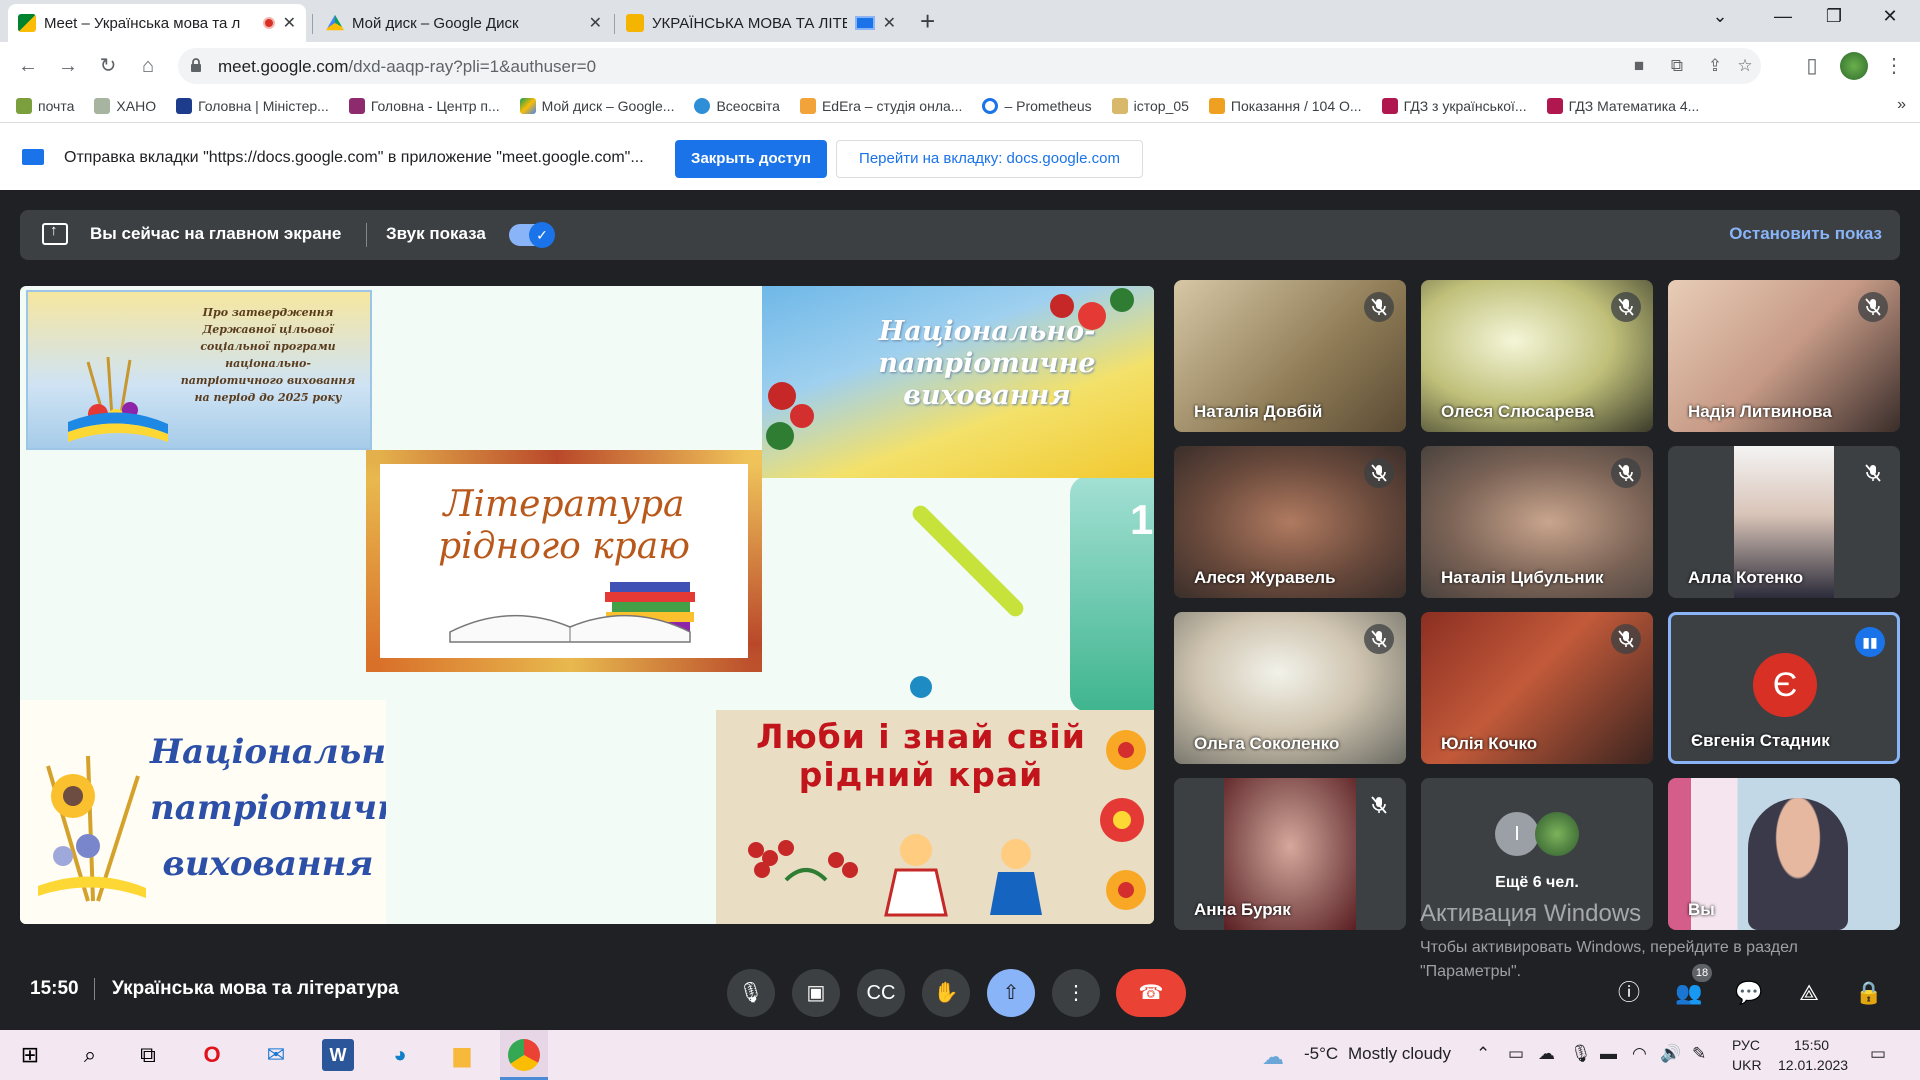 Image resolution: width=1920 pixels, height=1080 pixels. I want to click on participant-tile: Алла Котенко, so click(1784, 522).